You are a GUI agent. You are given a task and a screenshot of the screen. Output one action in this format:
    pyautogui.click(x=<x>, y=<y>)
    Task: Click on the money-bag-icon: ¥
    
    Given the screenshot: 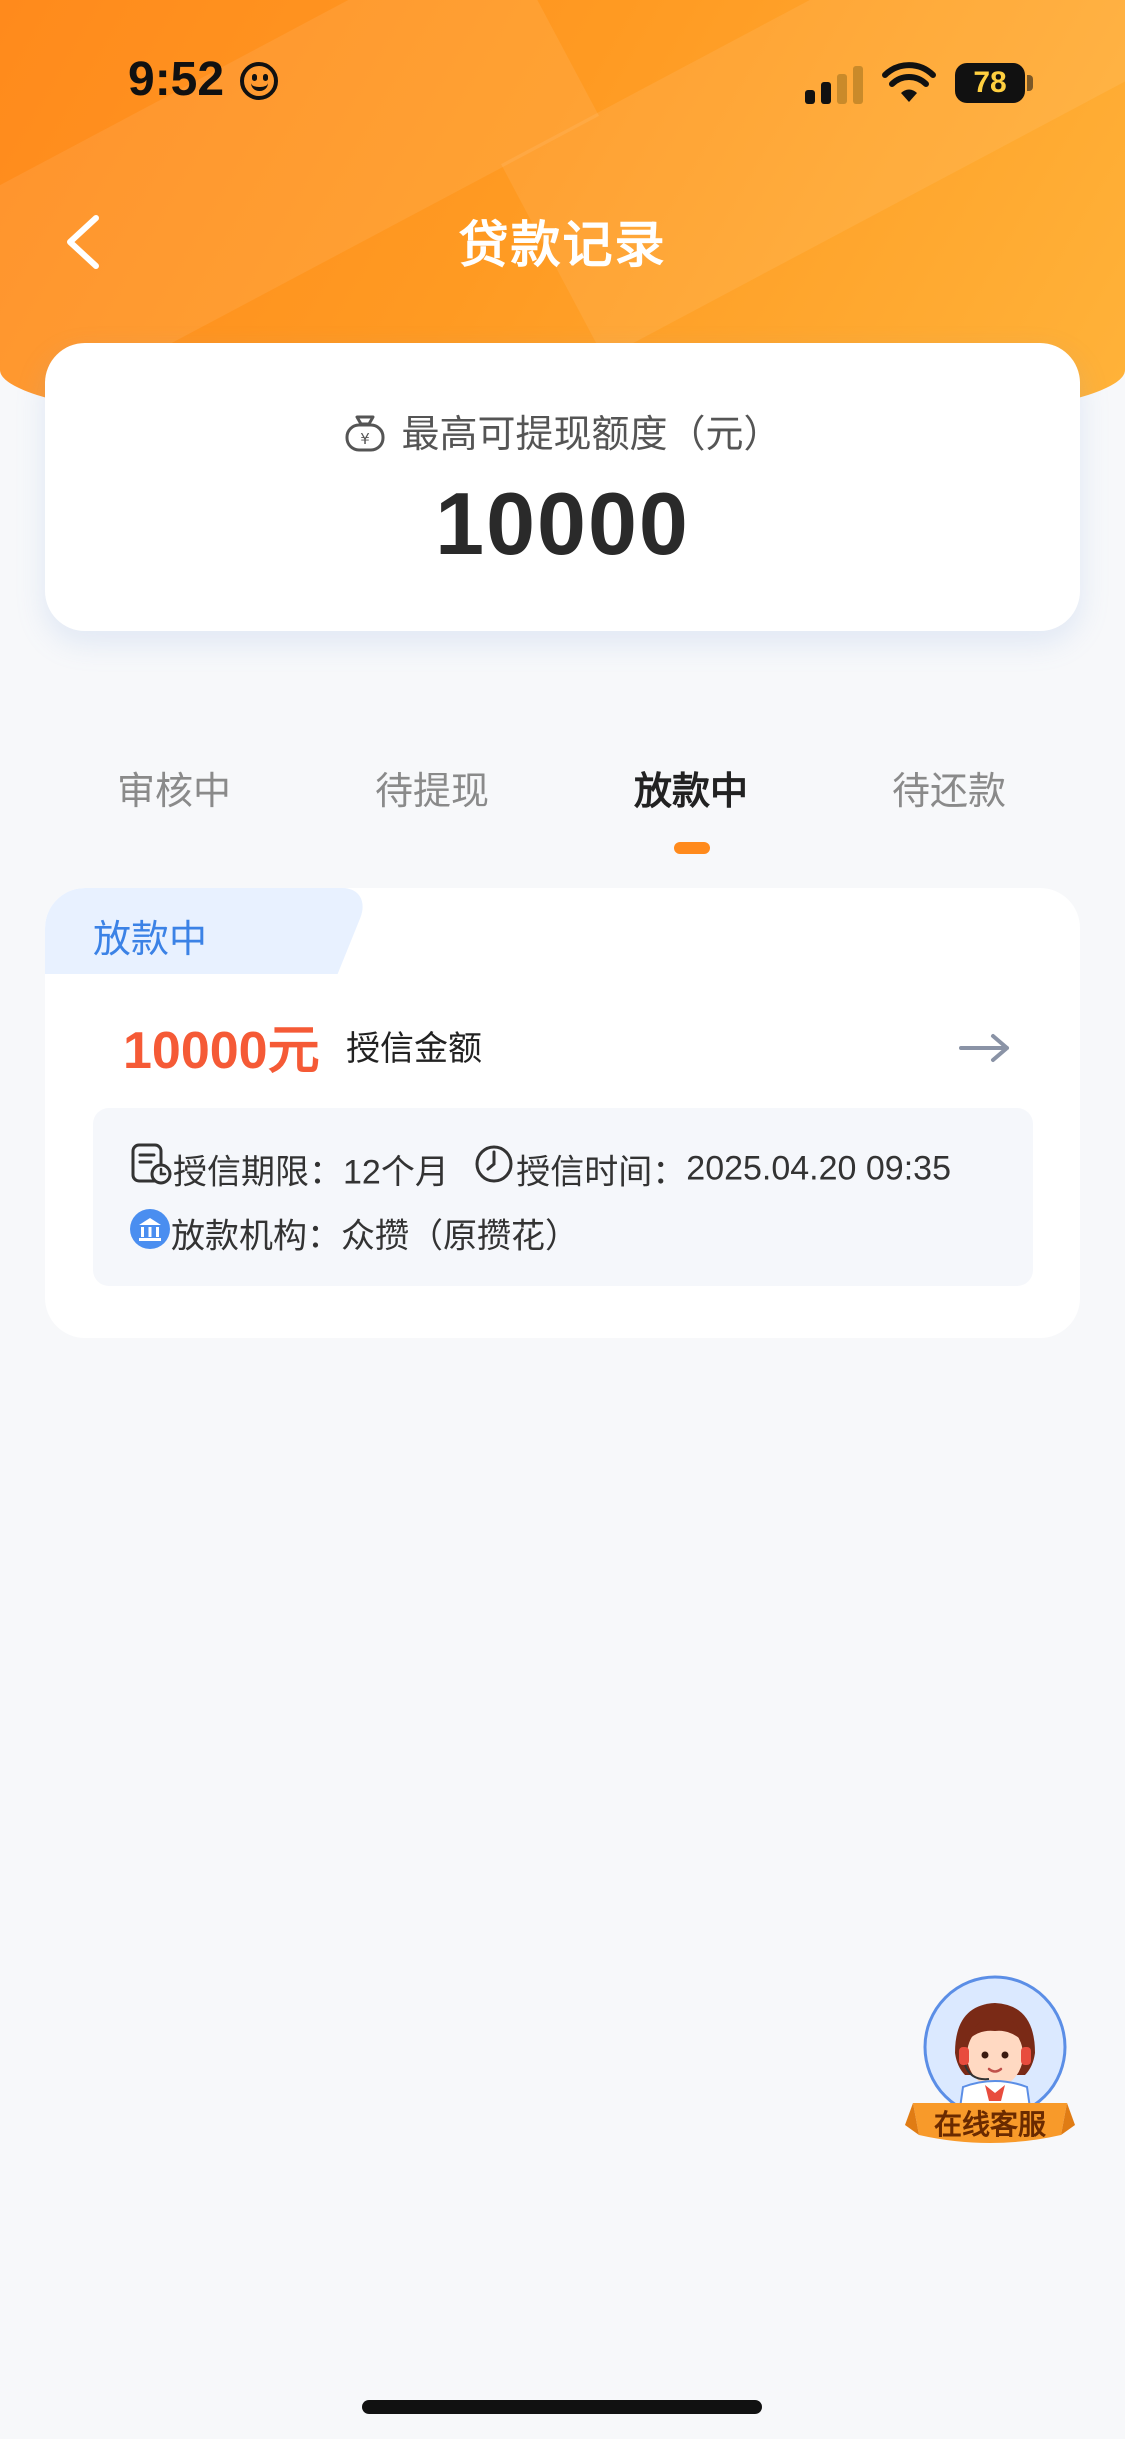 What is the action you would take?
    pyautogui.click(x=365, y=433)
    